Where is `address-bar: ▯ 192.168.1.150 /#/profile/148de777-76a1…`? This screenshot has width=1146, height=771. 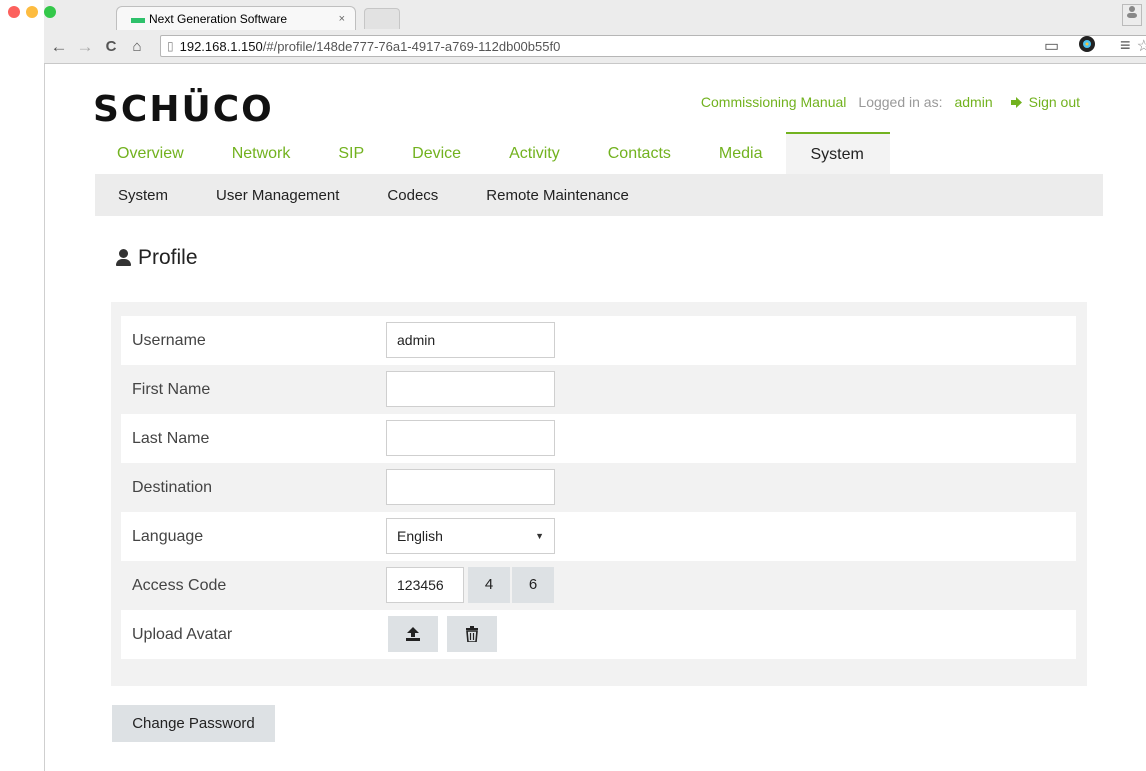
address-bar: ▯ 192.168.1.150 /#/profile/148de777-76a1… is located at coordinates (653, 46).